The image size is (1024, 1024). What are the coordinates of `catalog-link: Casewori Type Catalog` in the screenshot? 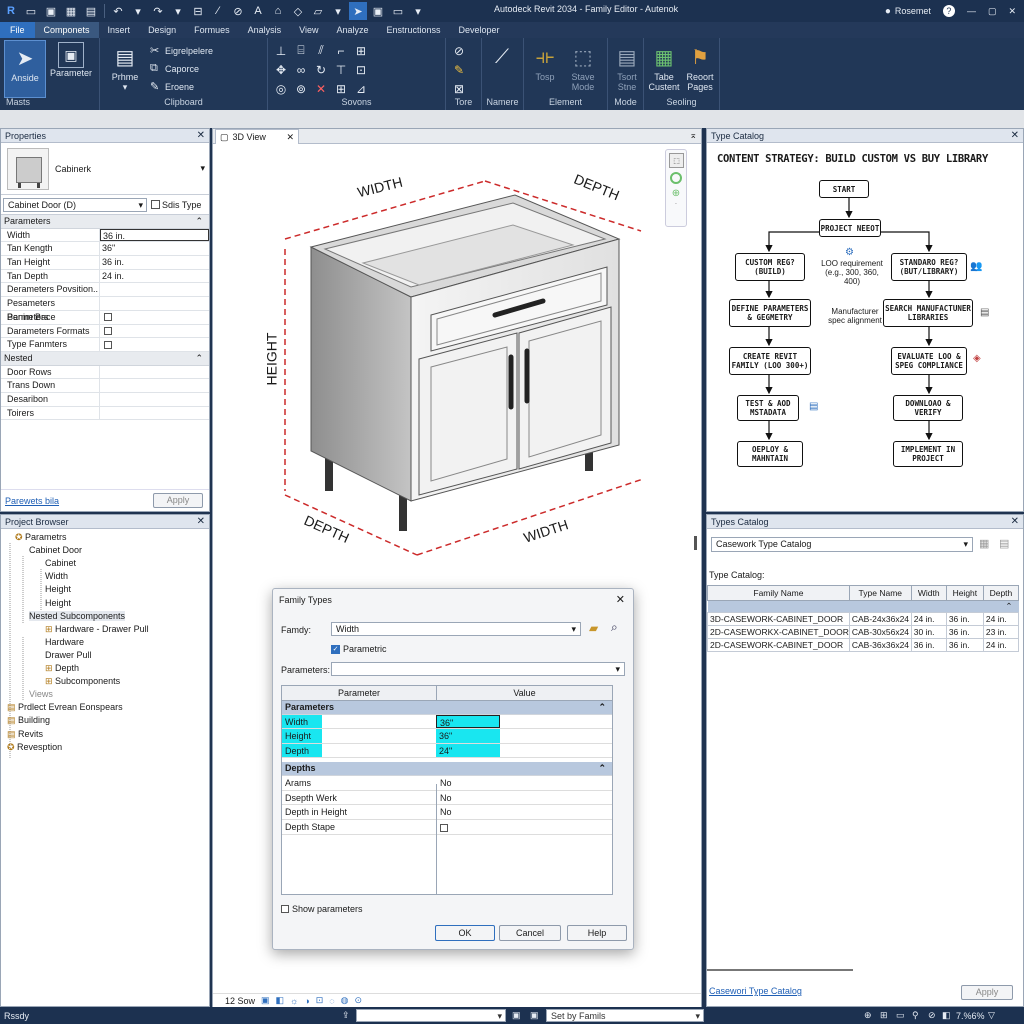 It's located at (755, 991).